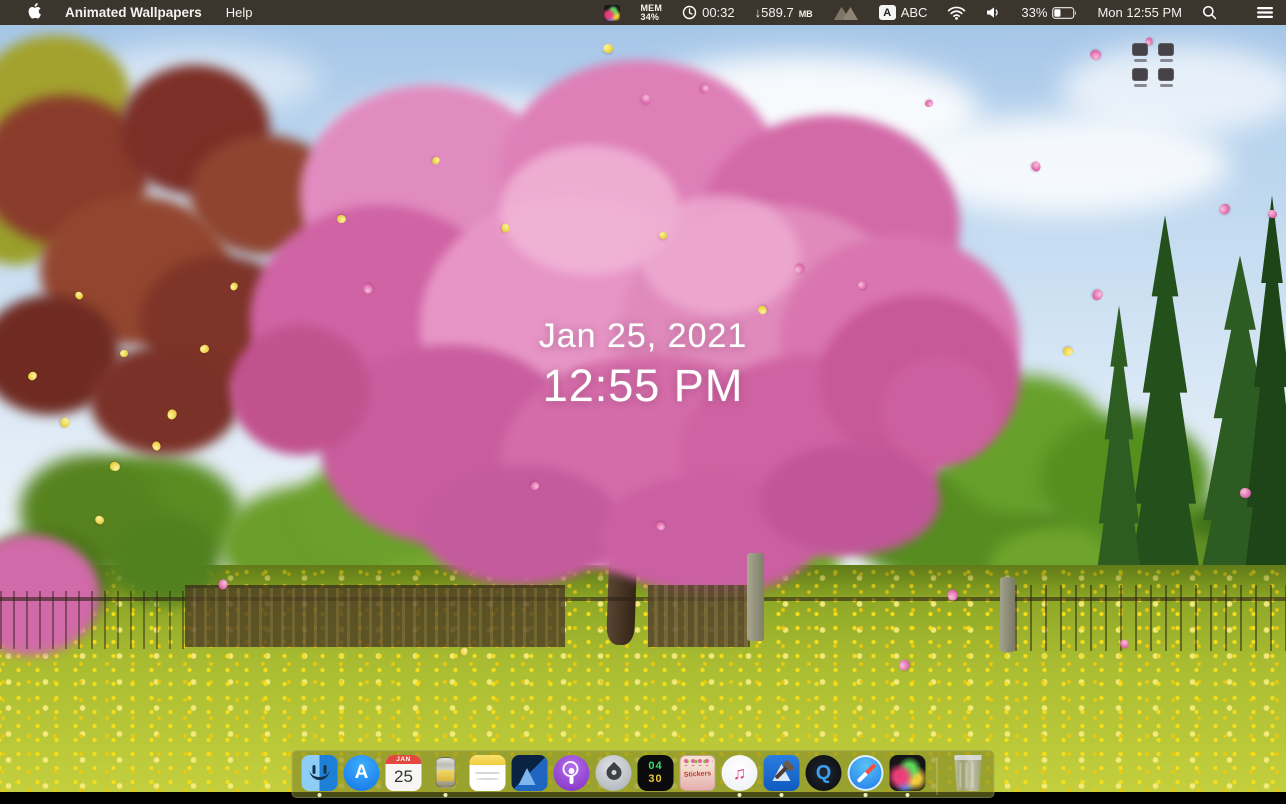  Describe the element at coordinates (1034, 12) in the screenshot. I see `battery-percent: 33%` at that location.